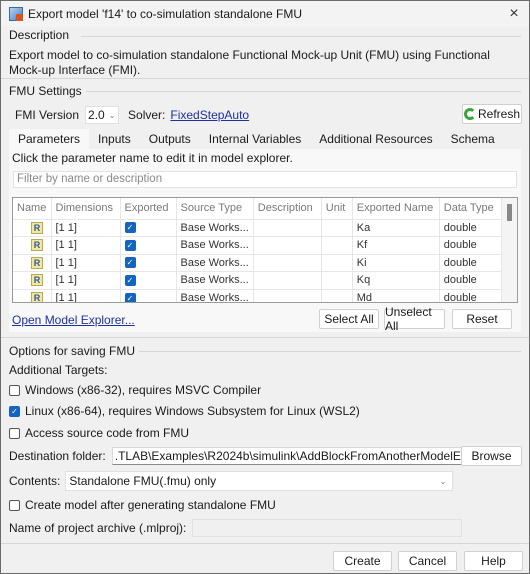 This screenshot has height=574, width=530. I want to click on access-source-checkbox, so click(14, 433).